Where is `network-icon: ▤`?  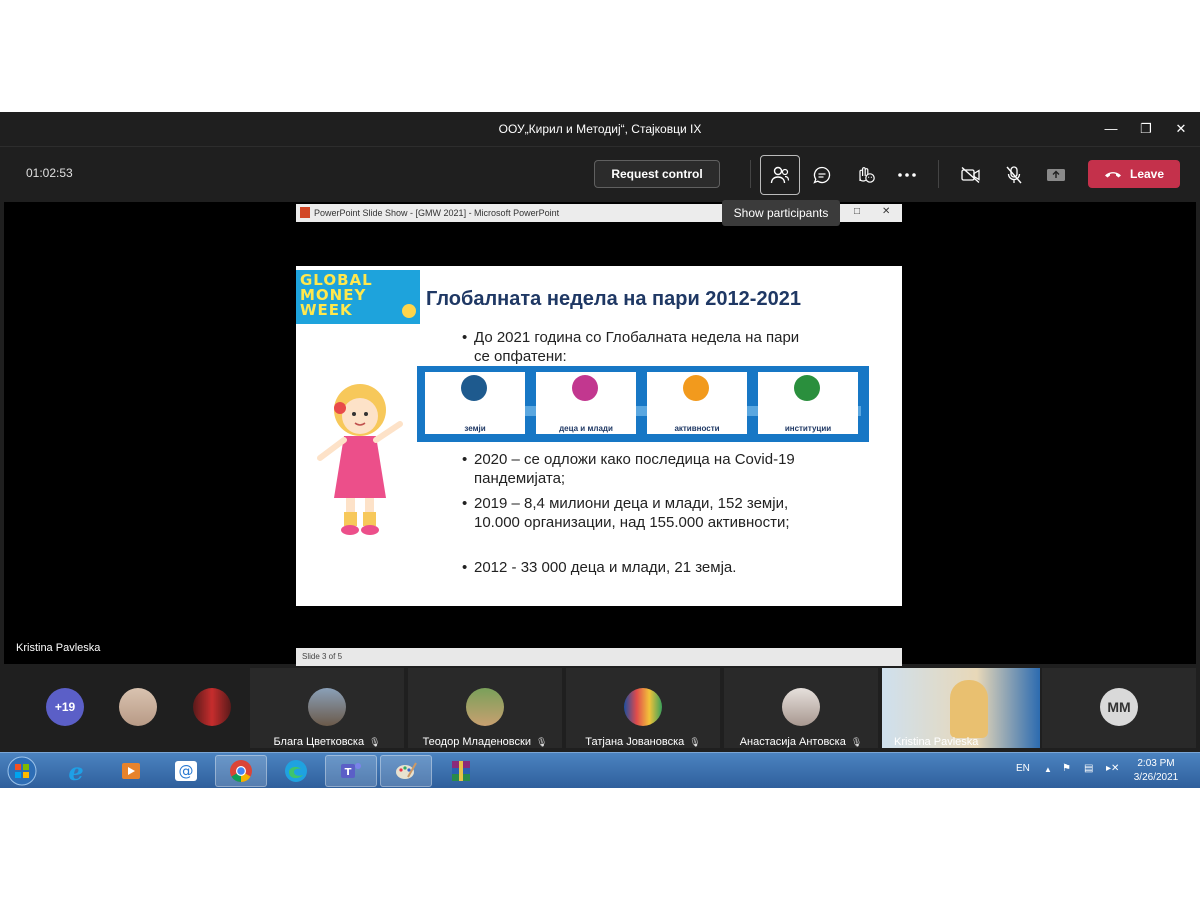 network-icon: ▤ is located at coordinates (1088, 768).